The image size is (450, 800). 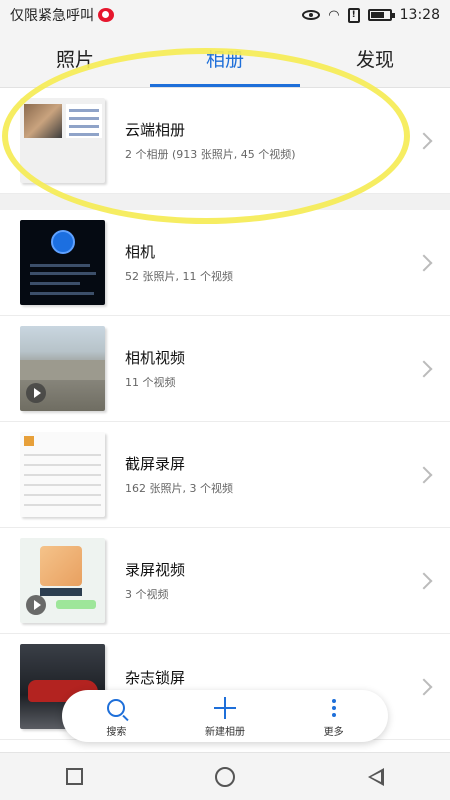 What do you see at coordinates (52, 16) in the screenshot?
I see `carrier-text: 仅限紧急呼叫` at bounding box center [52, 16].